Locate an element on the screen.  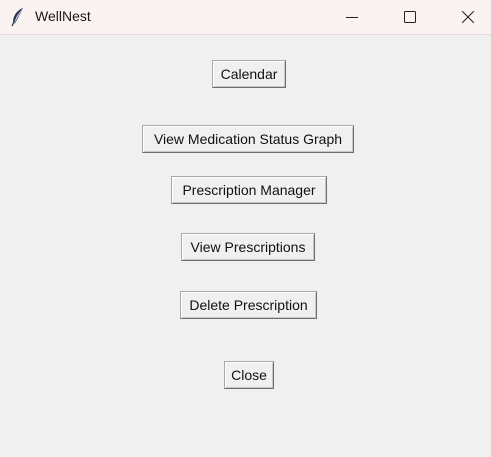
close-icon is located at coordinates (468, 17).